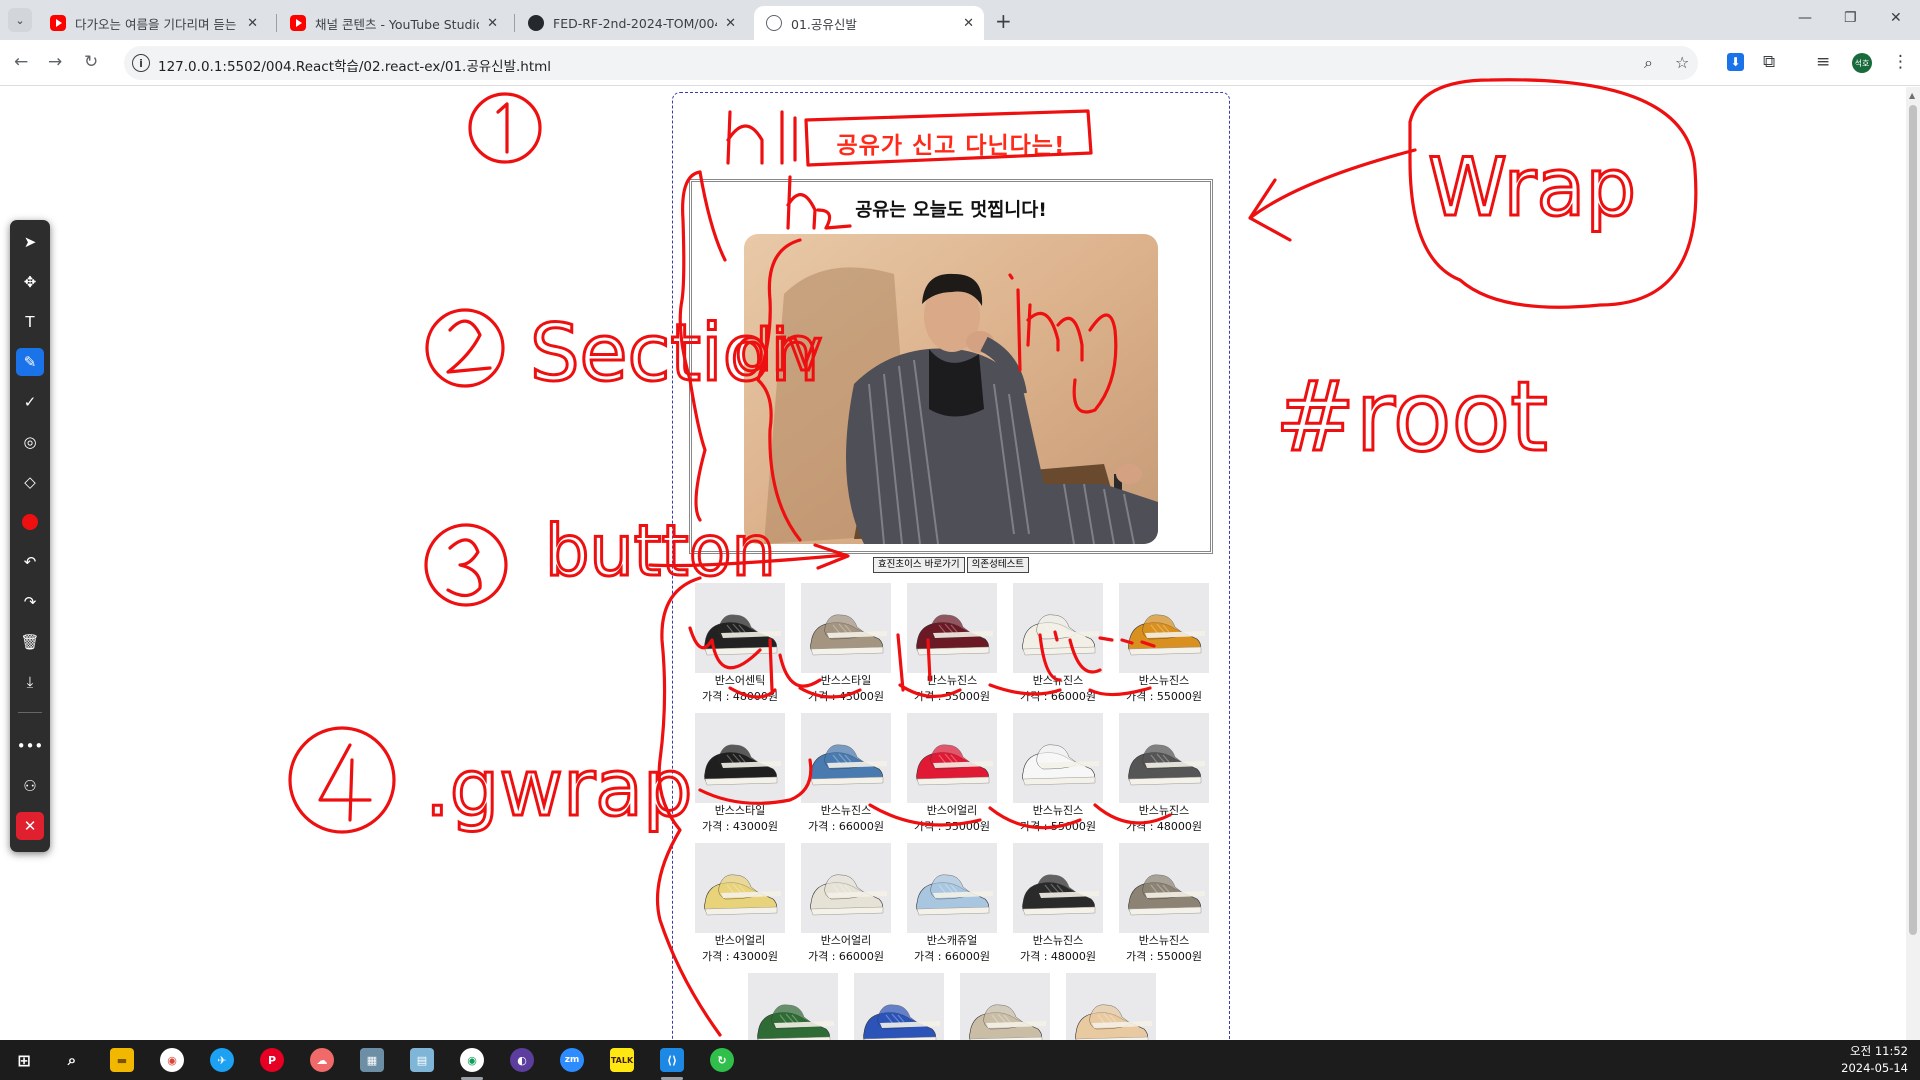  I want to click on zoom-icon: ⌕, so click(1648, 63).